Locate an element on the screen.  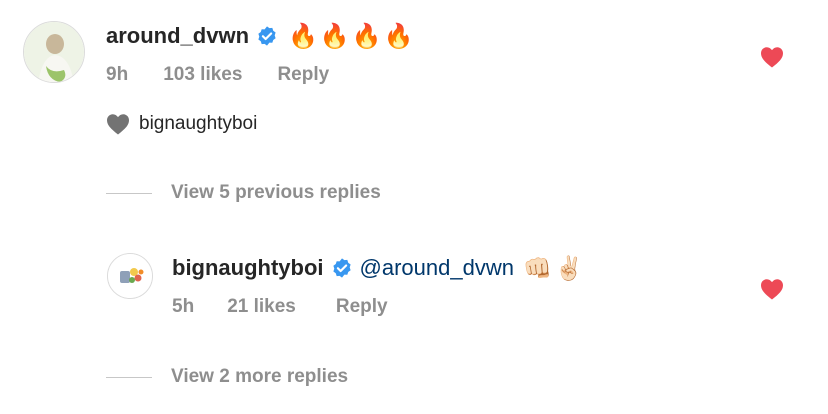
reply-likes-count: 21 likes is located at coordinates (261, 307).